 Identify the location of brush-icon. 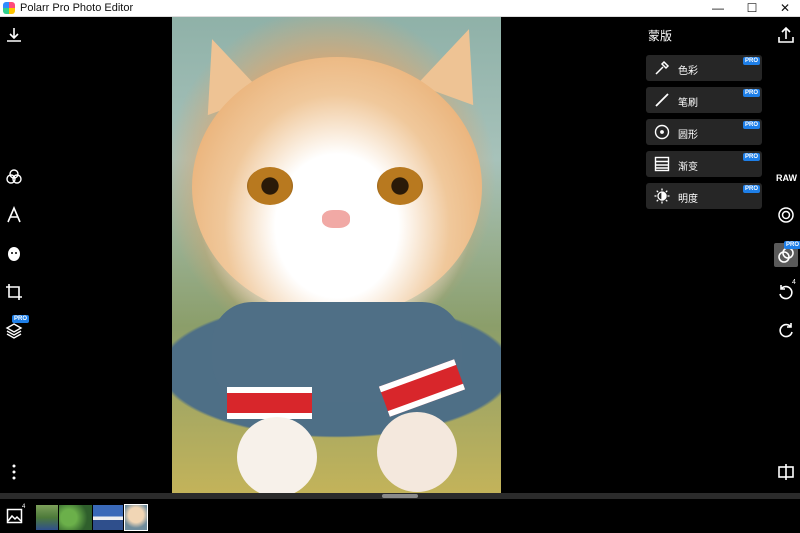
(662, 100).